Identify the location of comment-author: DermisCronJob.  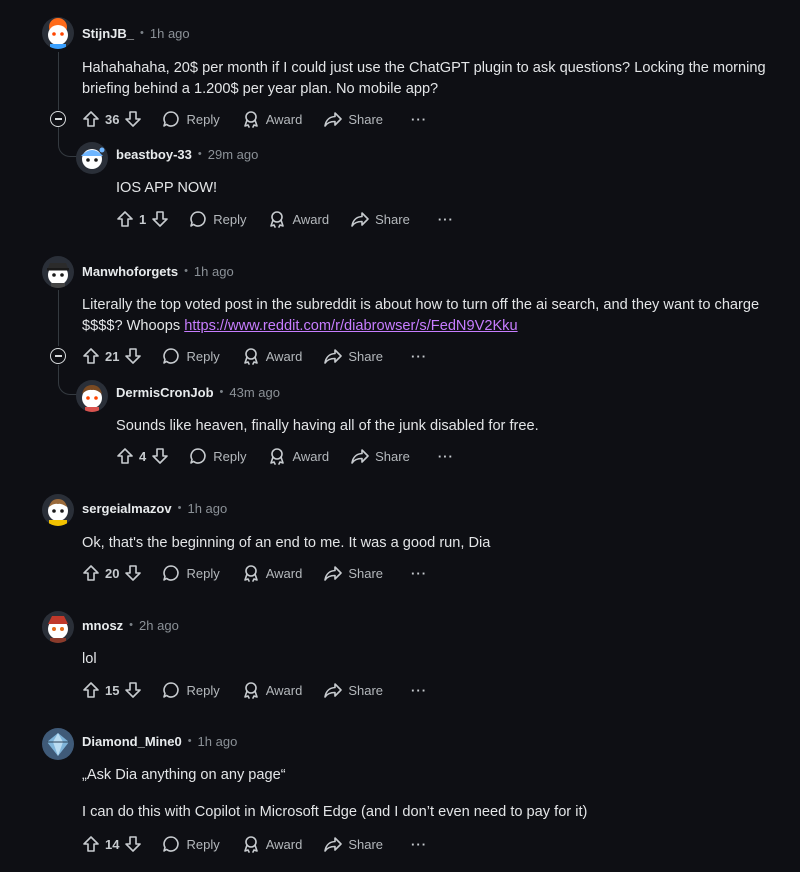
(165, 392).